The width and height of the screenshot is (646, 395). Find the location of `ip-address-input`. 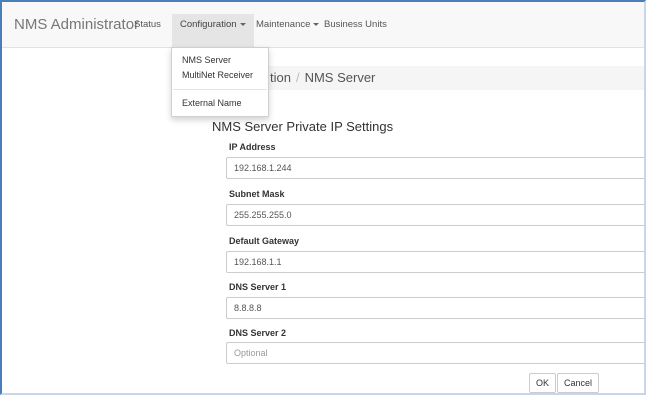

ip-address-input is located at coordinates (436, 168).